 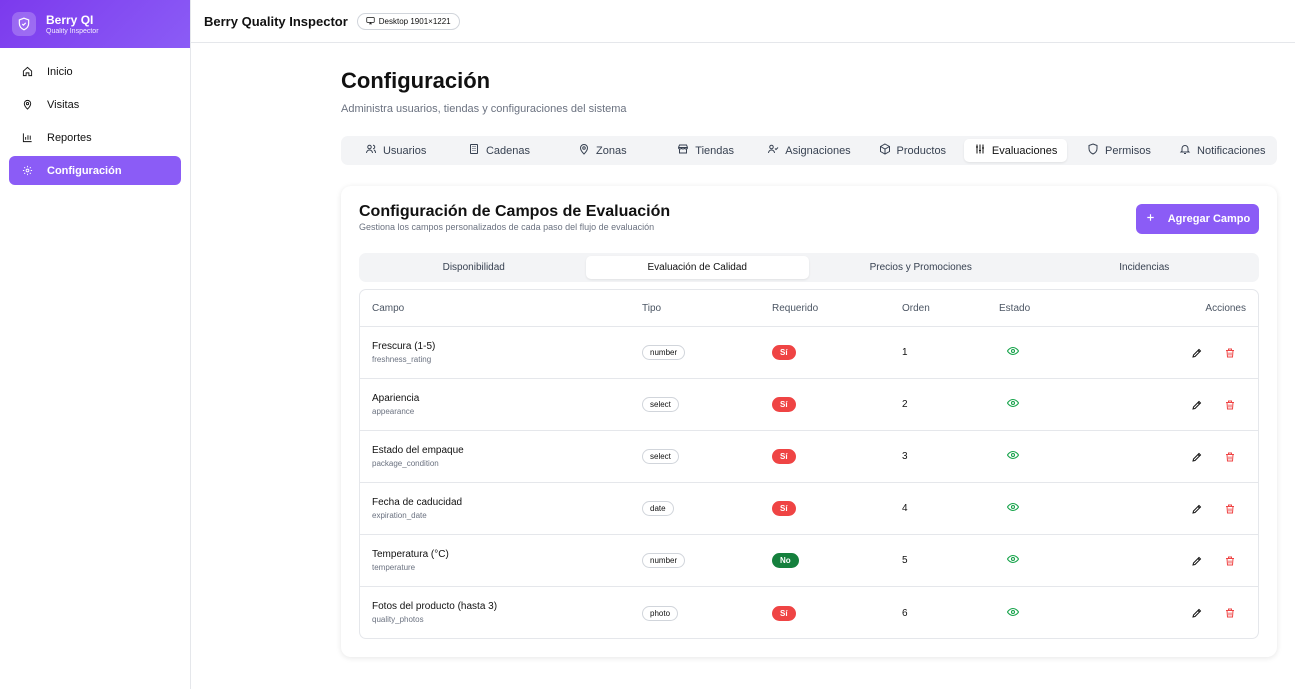 What do you see at coordinates (395, 150) in the screenshot?
I see `tab-usuarios: Usuarios` at bounding box center [395, 150].